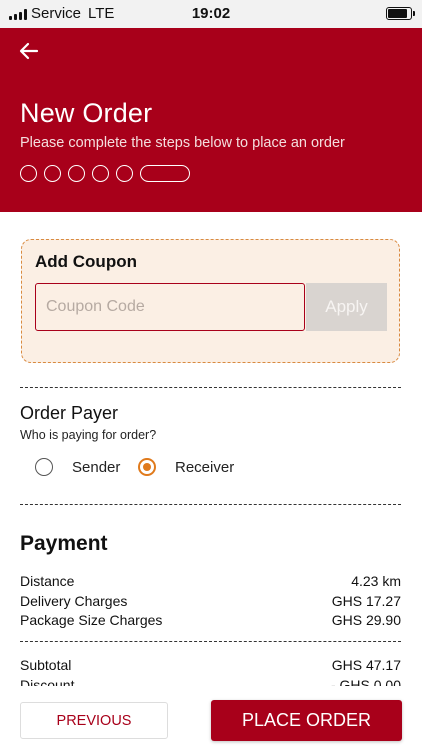 This screenshot has width=422, height=750. I want to click on payment-row-value: - GHS 0.00, so click(365, 681).